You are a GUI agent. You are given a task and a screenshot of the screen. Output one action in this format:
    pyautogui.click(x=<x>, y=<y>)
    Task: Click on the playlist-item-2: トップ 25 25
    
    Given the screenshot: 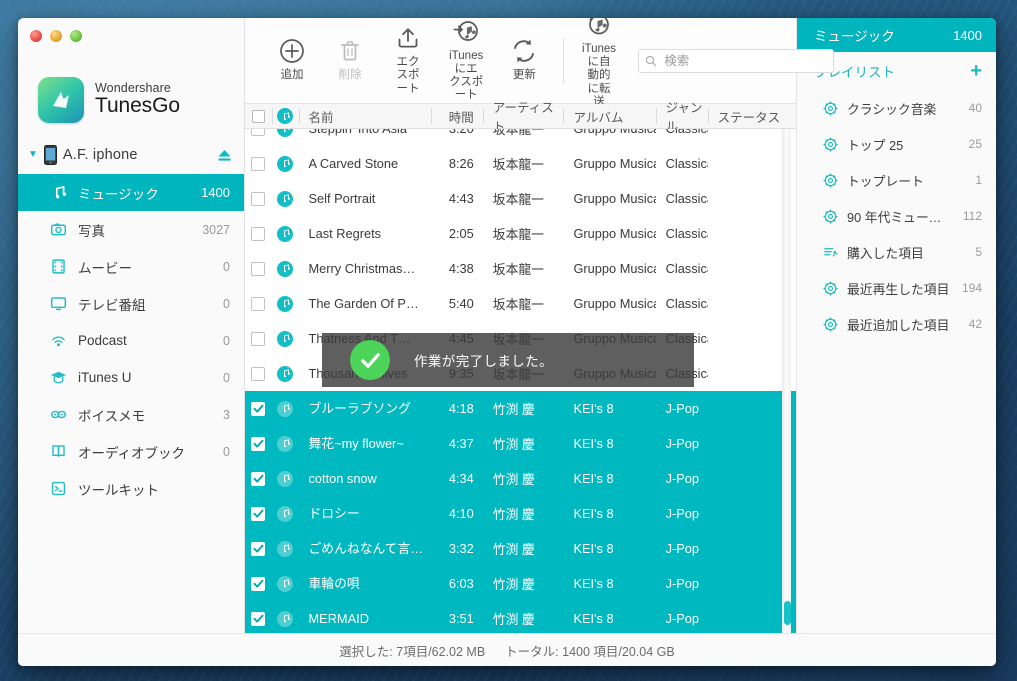 What is the action you would take?
    pyautogui.click(x=896, y=144)
    